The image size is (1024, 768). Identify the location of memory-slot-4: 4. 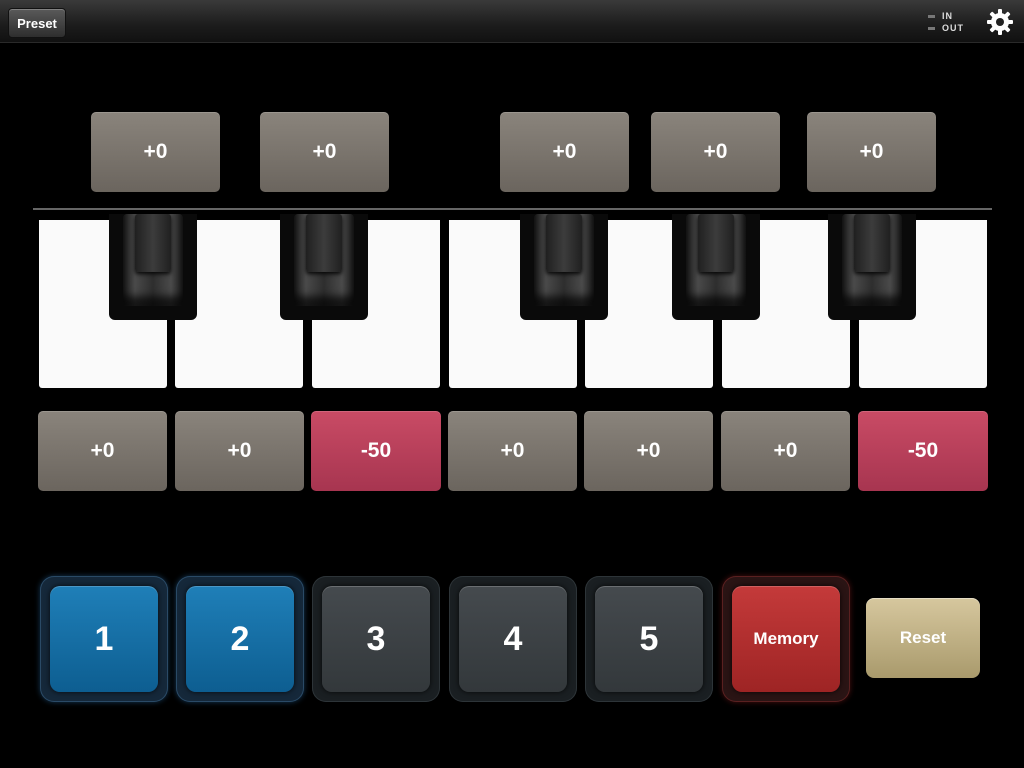
(513, 639).